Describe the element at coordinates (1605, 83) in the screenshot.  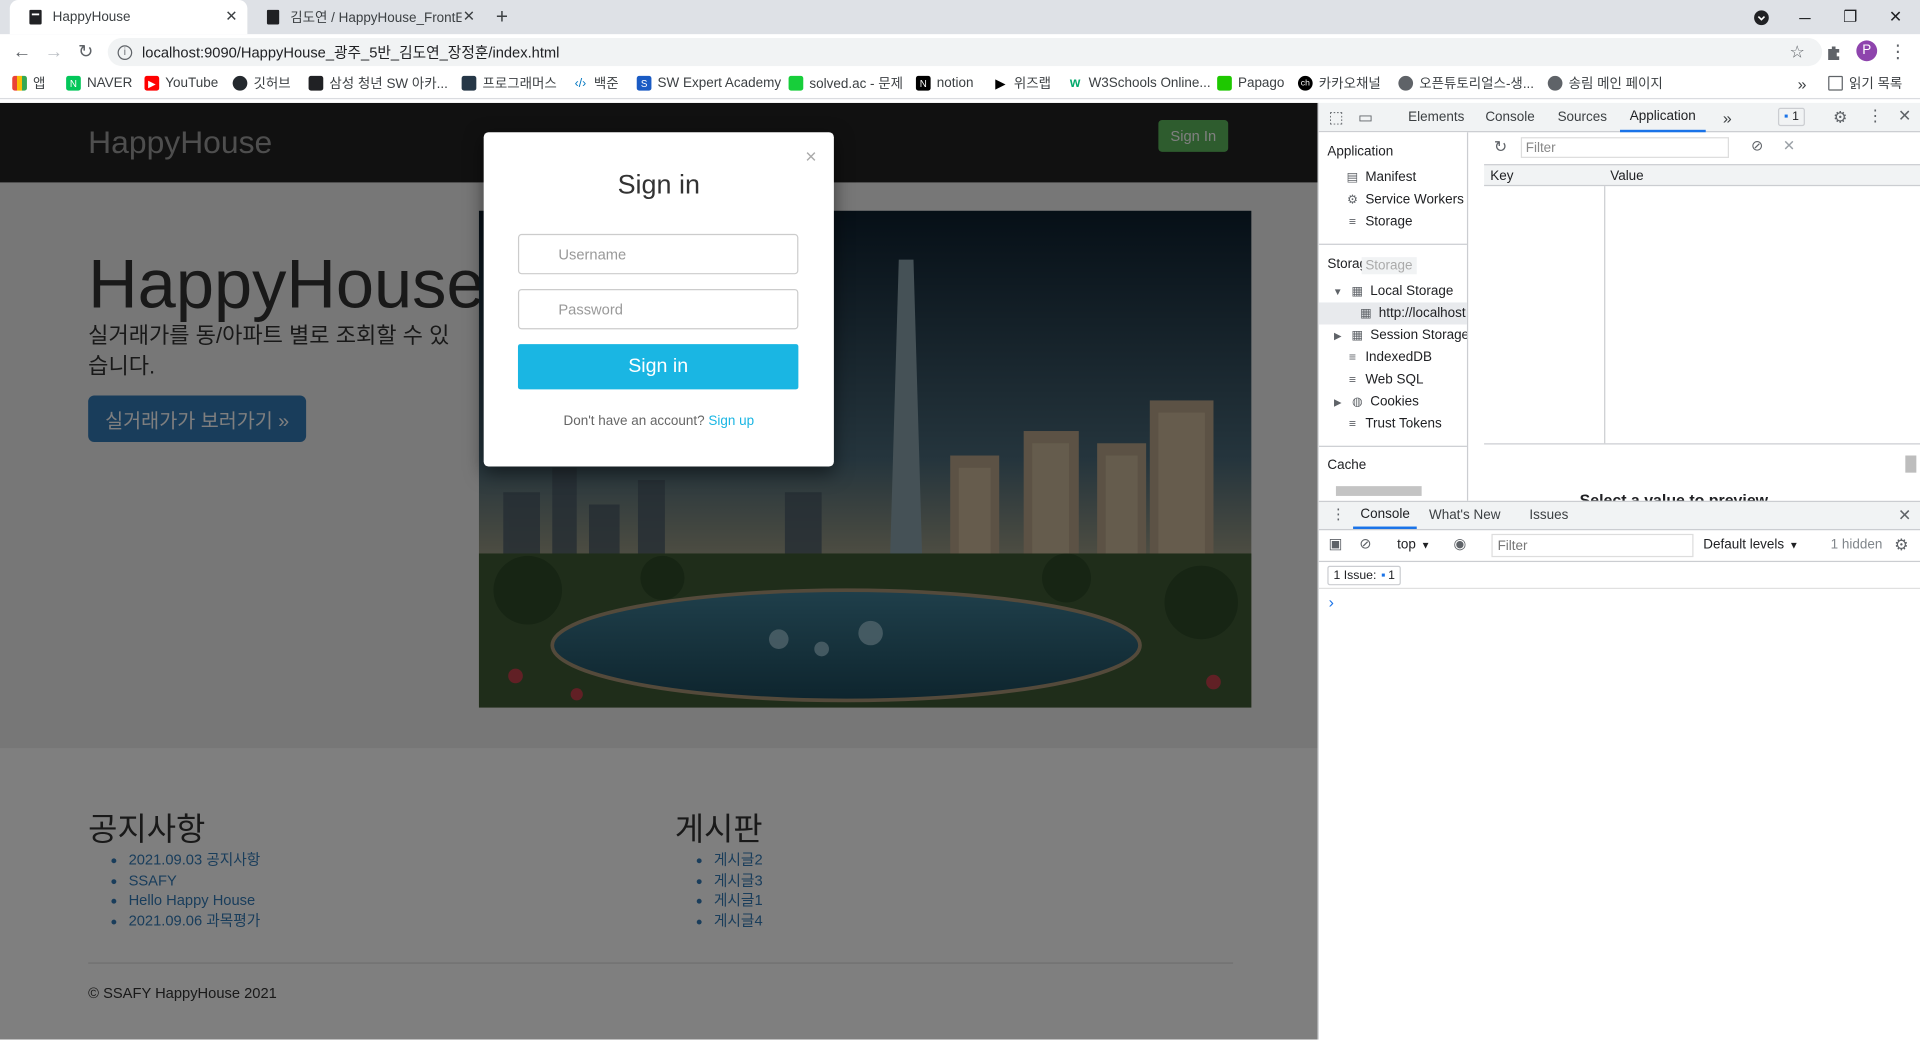
I see `bookmark-songrim: 송림 메인 페이지` at that location.